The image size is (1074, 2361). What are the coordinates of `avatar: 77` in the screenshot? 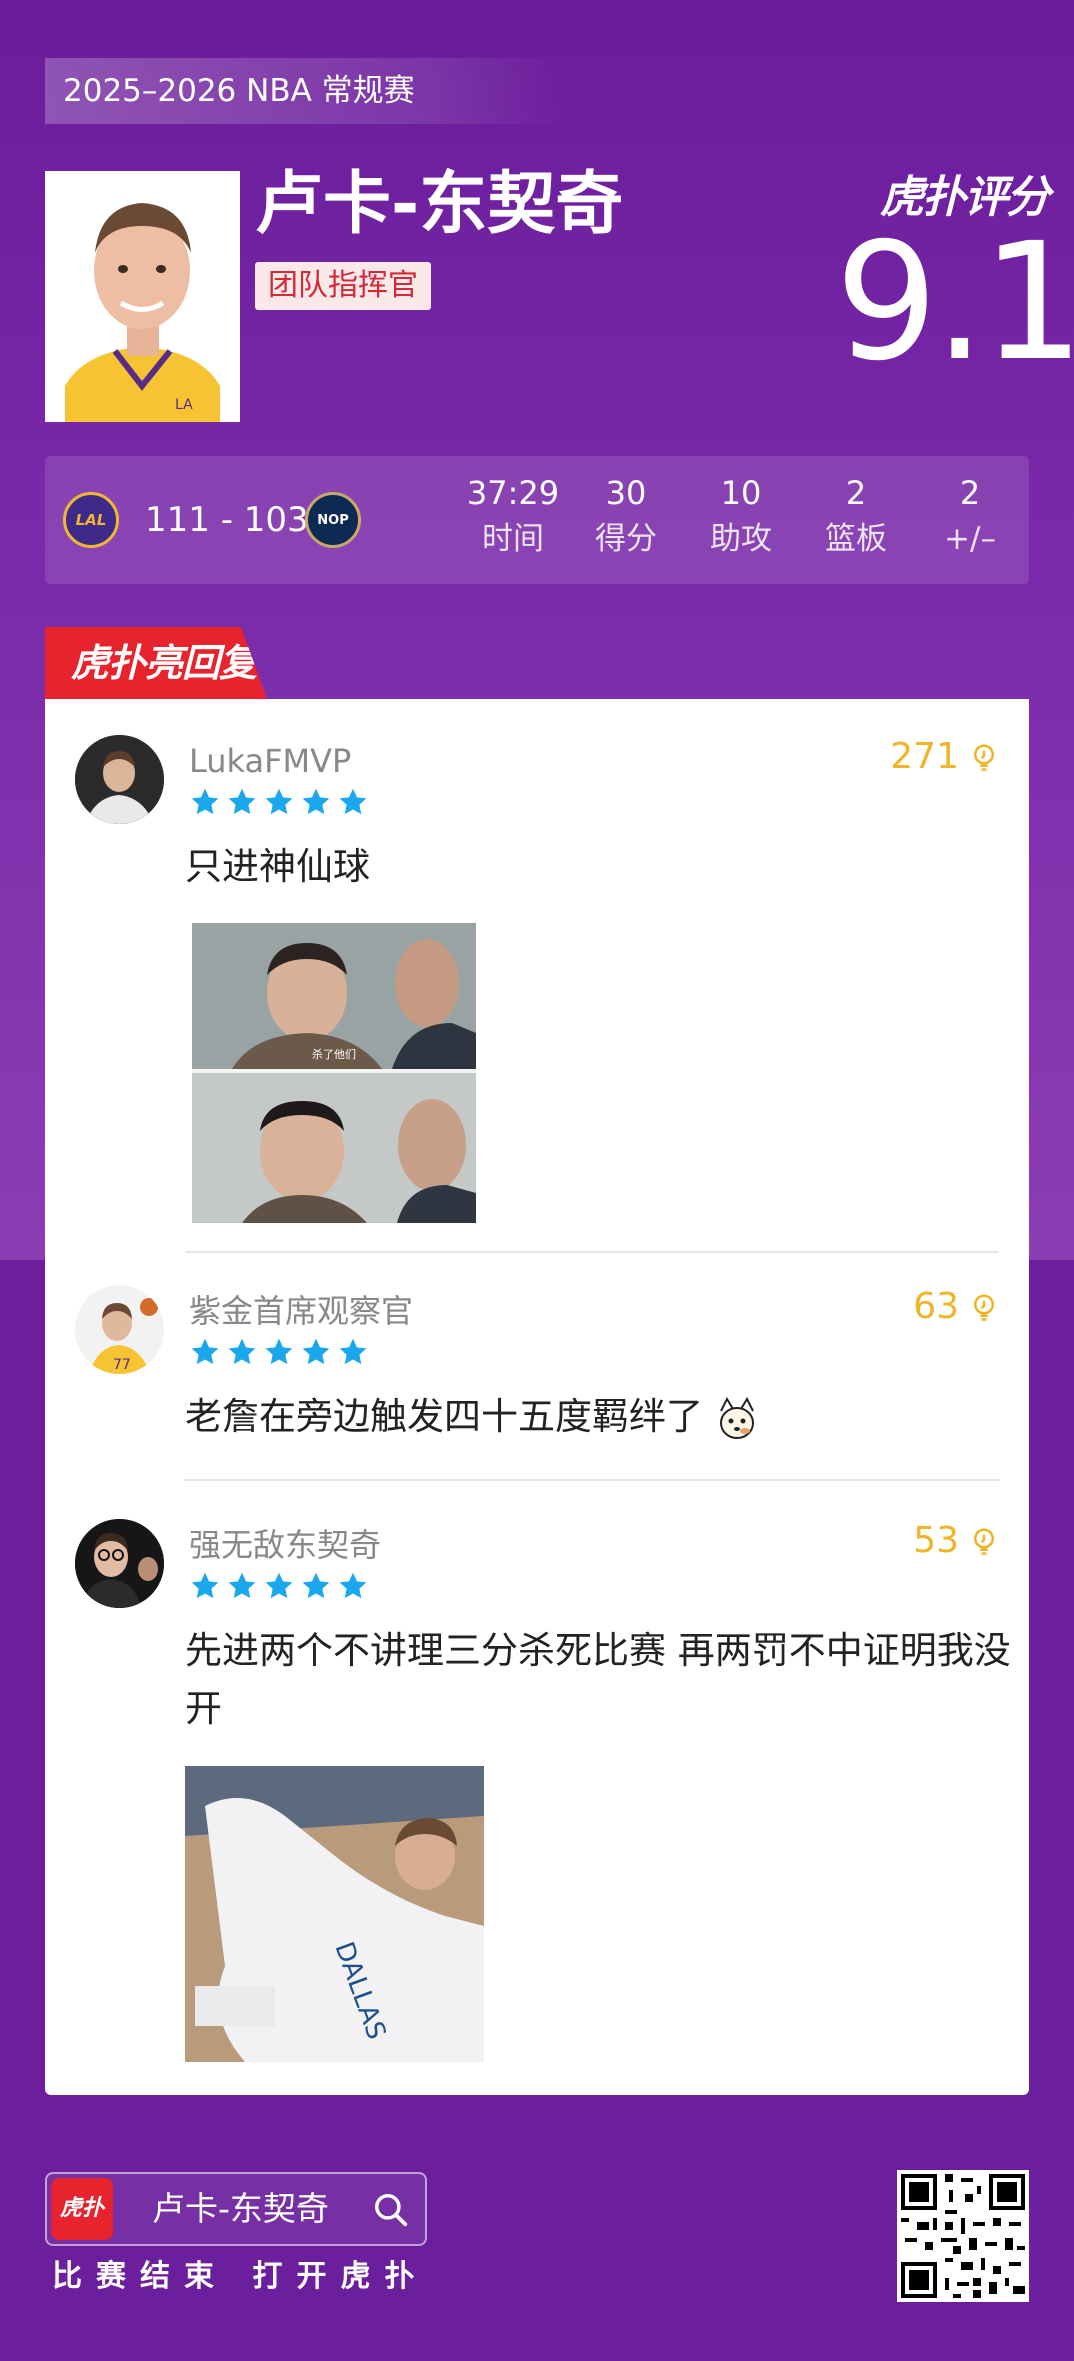 It's located at (119, 1329).